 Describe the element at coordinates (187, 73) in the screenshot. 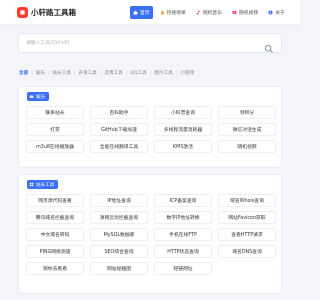

I see `tag-mini-games: 小游戏` at that location.